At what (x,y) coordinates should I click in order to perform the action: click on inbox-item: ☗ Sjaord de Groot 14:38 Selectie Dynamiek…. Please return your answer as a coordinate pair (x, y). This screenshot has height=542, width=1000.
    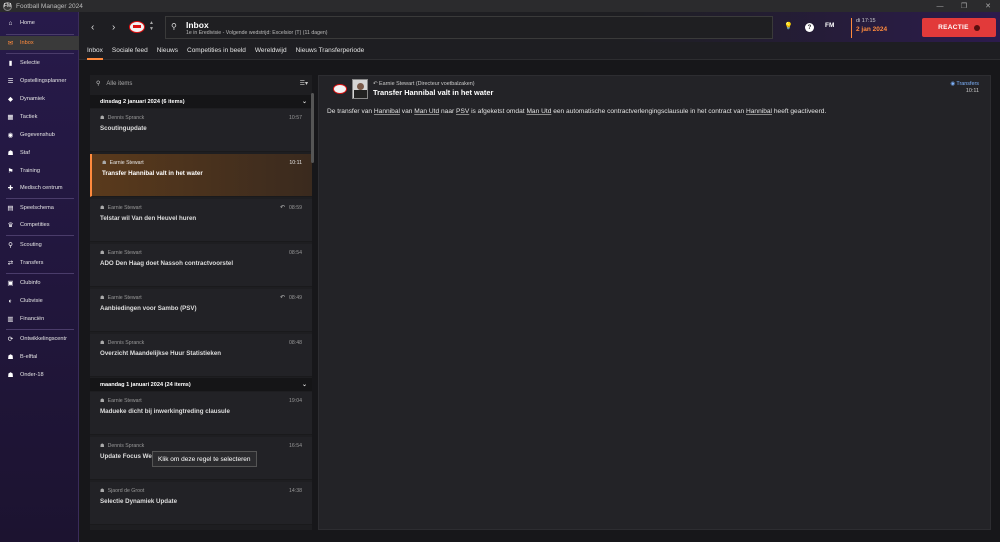
    Looking at the image, I should click on (201, 503).